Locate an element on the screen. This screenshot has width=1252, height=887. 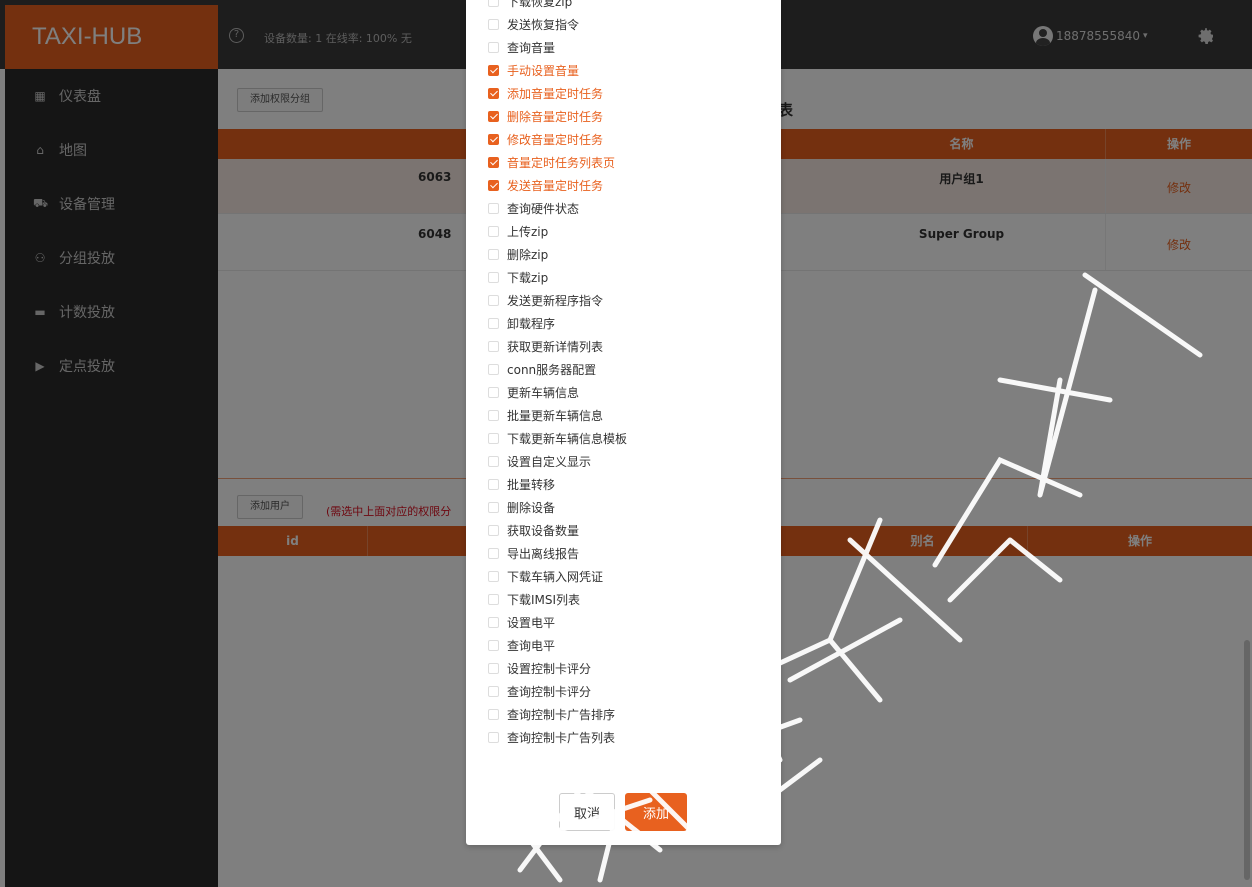
permission-item: 查询控制卡广告列表 is located at coordinates (628, 737).